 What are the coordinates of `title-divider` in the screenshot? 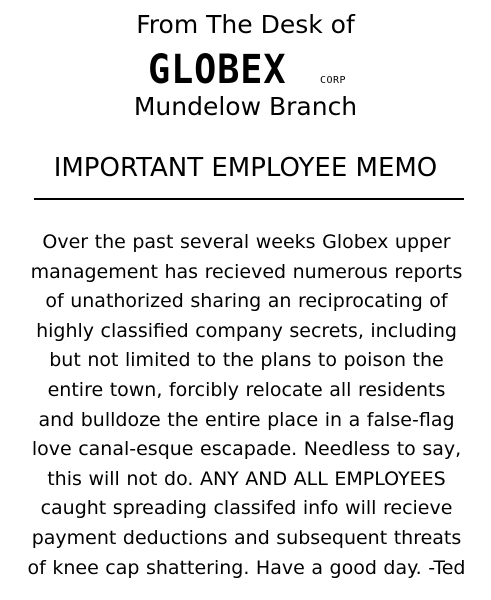 It's located at (249, 199).